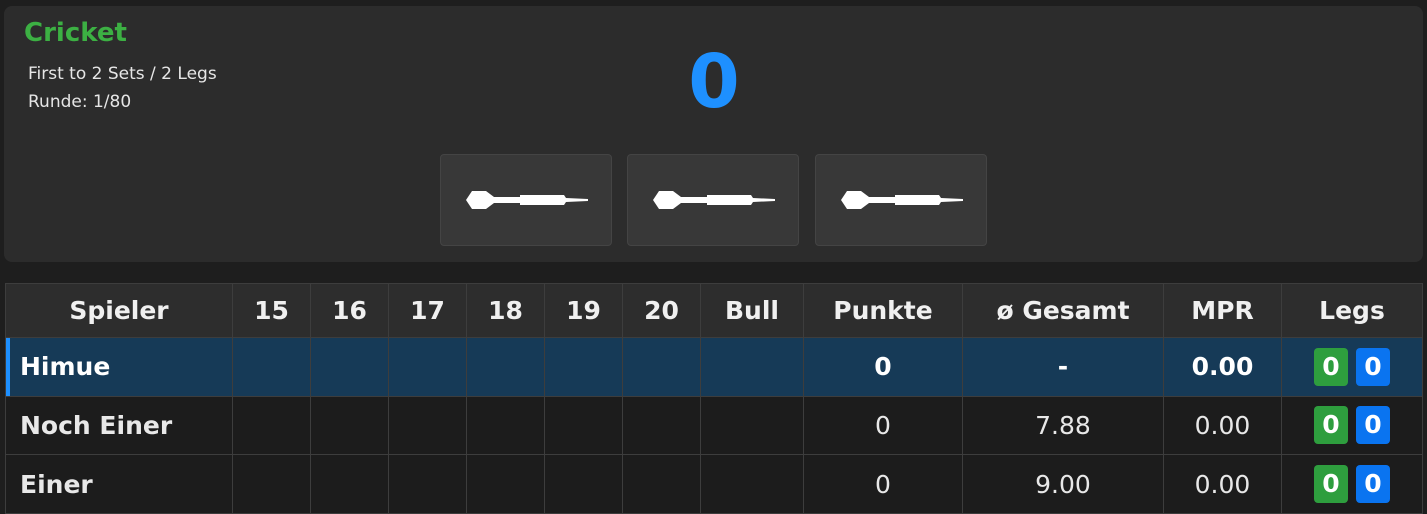  What do you see at coordinates (122, 88) in the screenshot?
I see `game-info: First to 2 Sets / 2 Legs Runde: 1/80` at bounding box center [122, 88].